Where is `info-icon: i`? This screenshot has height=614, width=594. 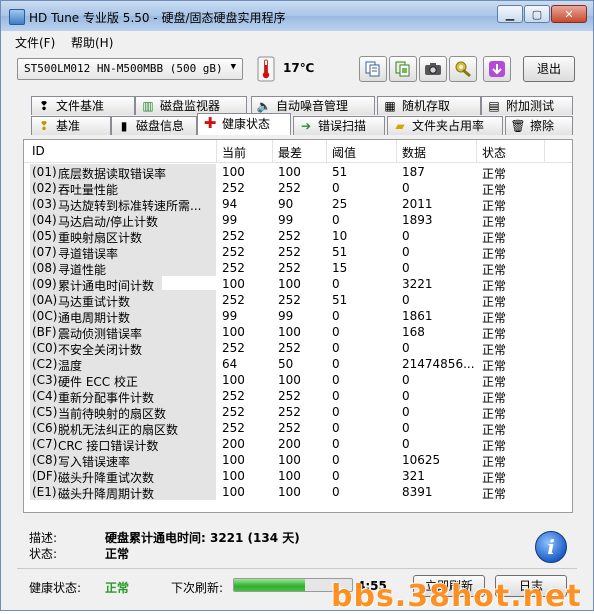
info-icon: i is located at coordinates (551, 547).